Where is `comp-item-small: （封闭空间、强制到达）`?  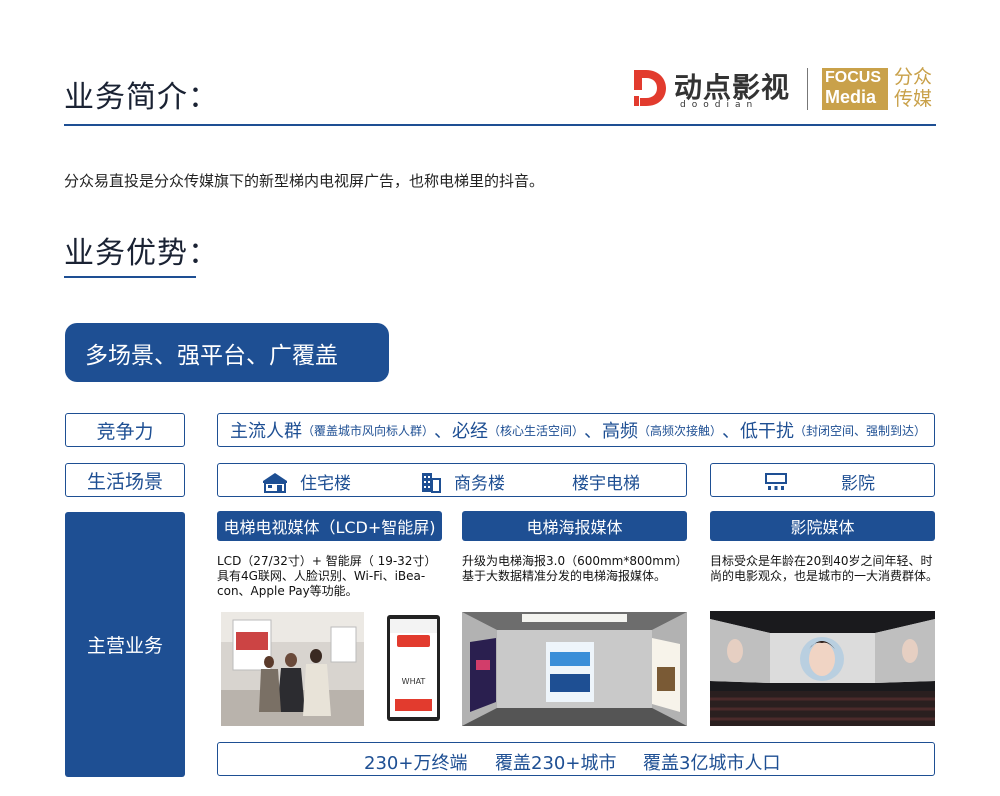 comp-item-small: （封闭空间、强制到达） is located at coordinates (860, 430).